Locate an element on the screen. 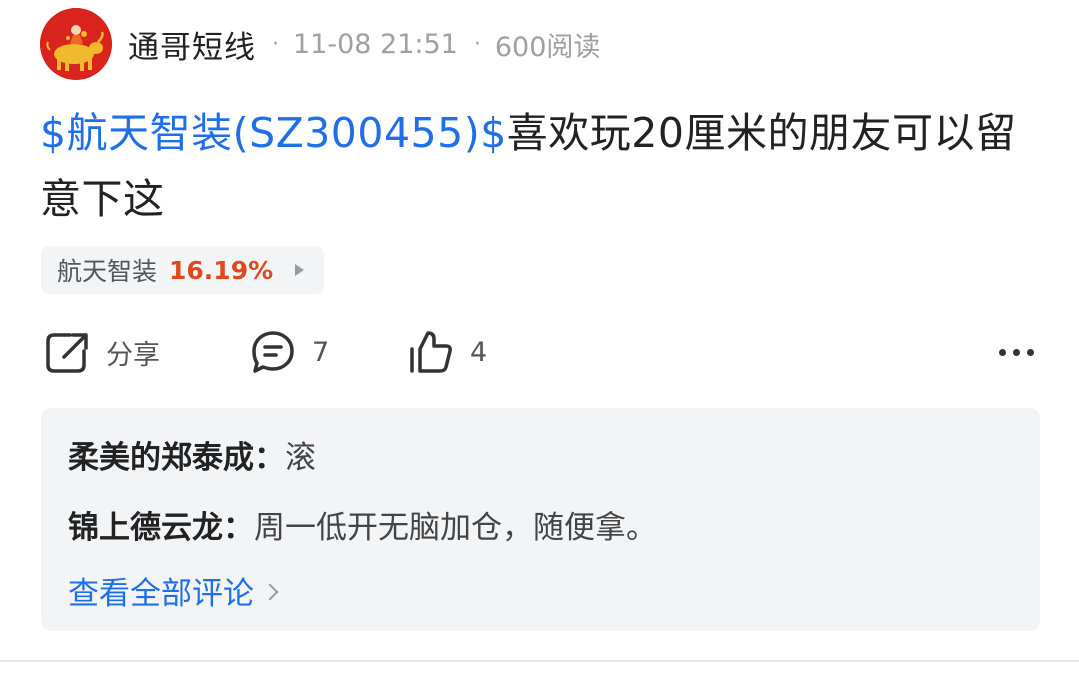 The image size is (1079, 678). view-count: 600阅读 is located at coordinates (547, 47).